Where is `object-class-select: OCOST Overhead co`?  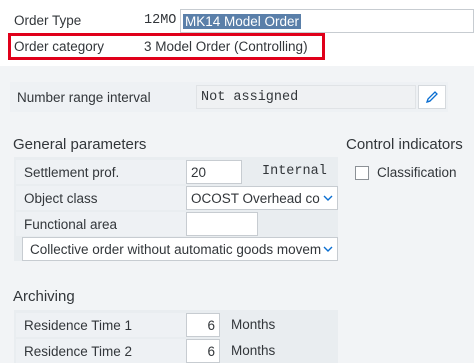 object-class-select: OCOST Overhead co is located at coordinates (262, 198).